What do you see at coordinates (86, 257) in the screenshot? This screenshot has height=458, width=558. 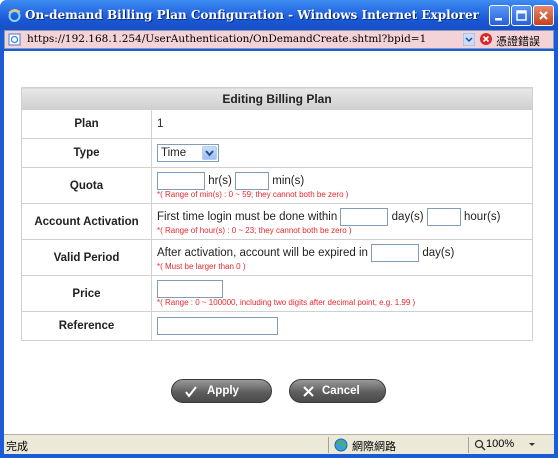 I see `valid-period-label: Valid Period` at bounding box center [86, 257].